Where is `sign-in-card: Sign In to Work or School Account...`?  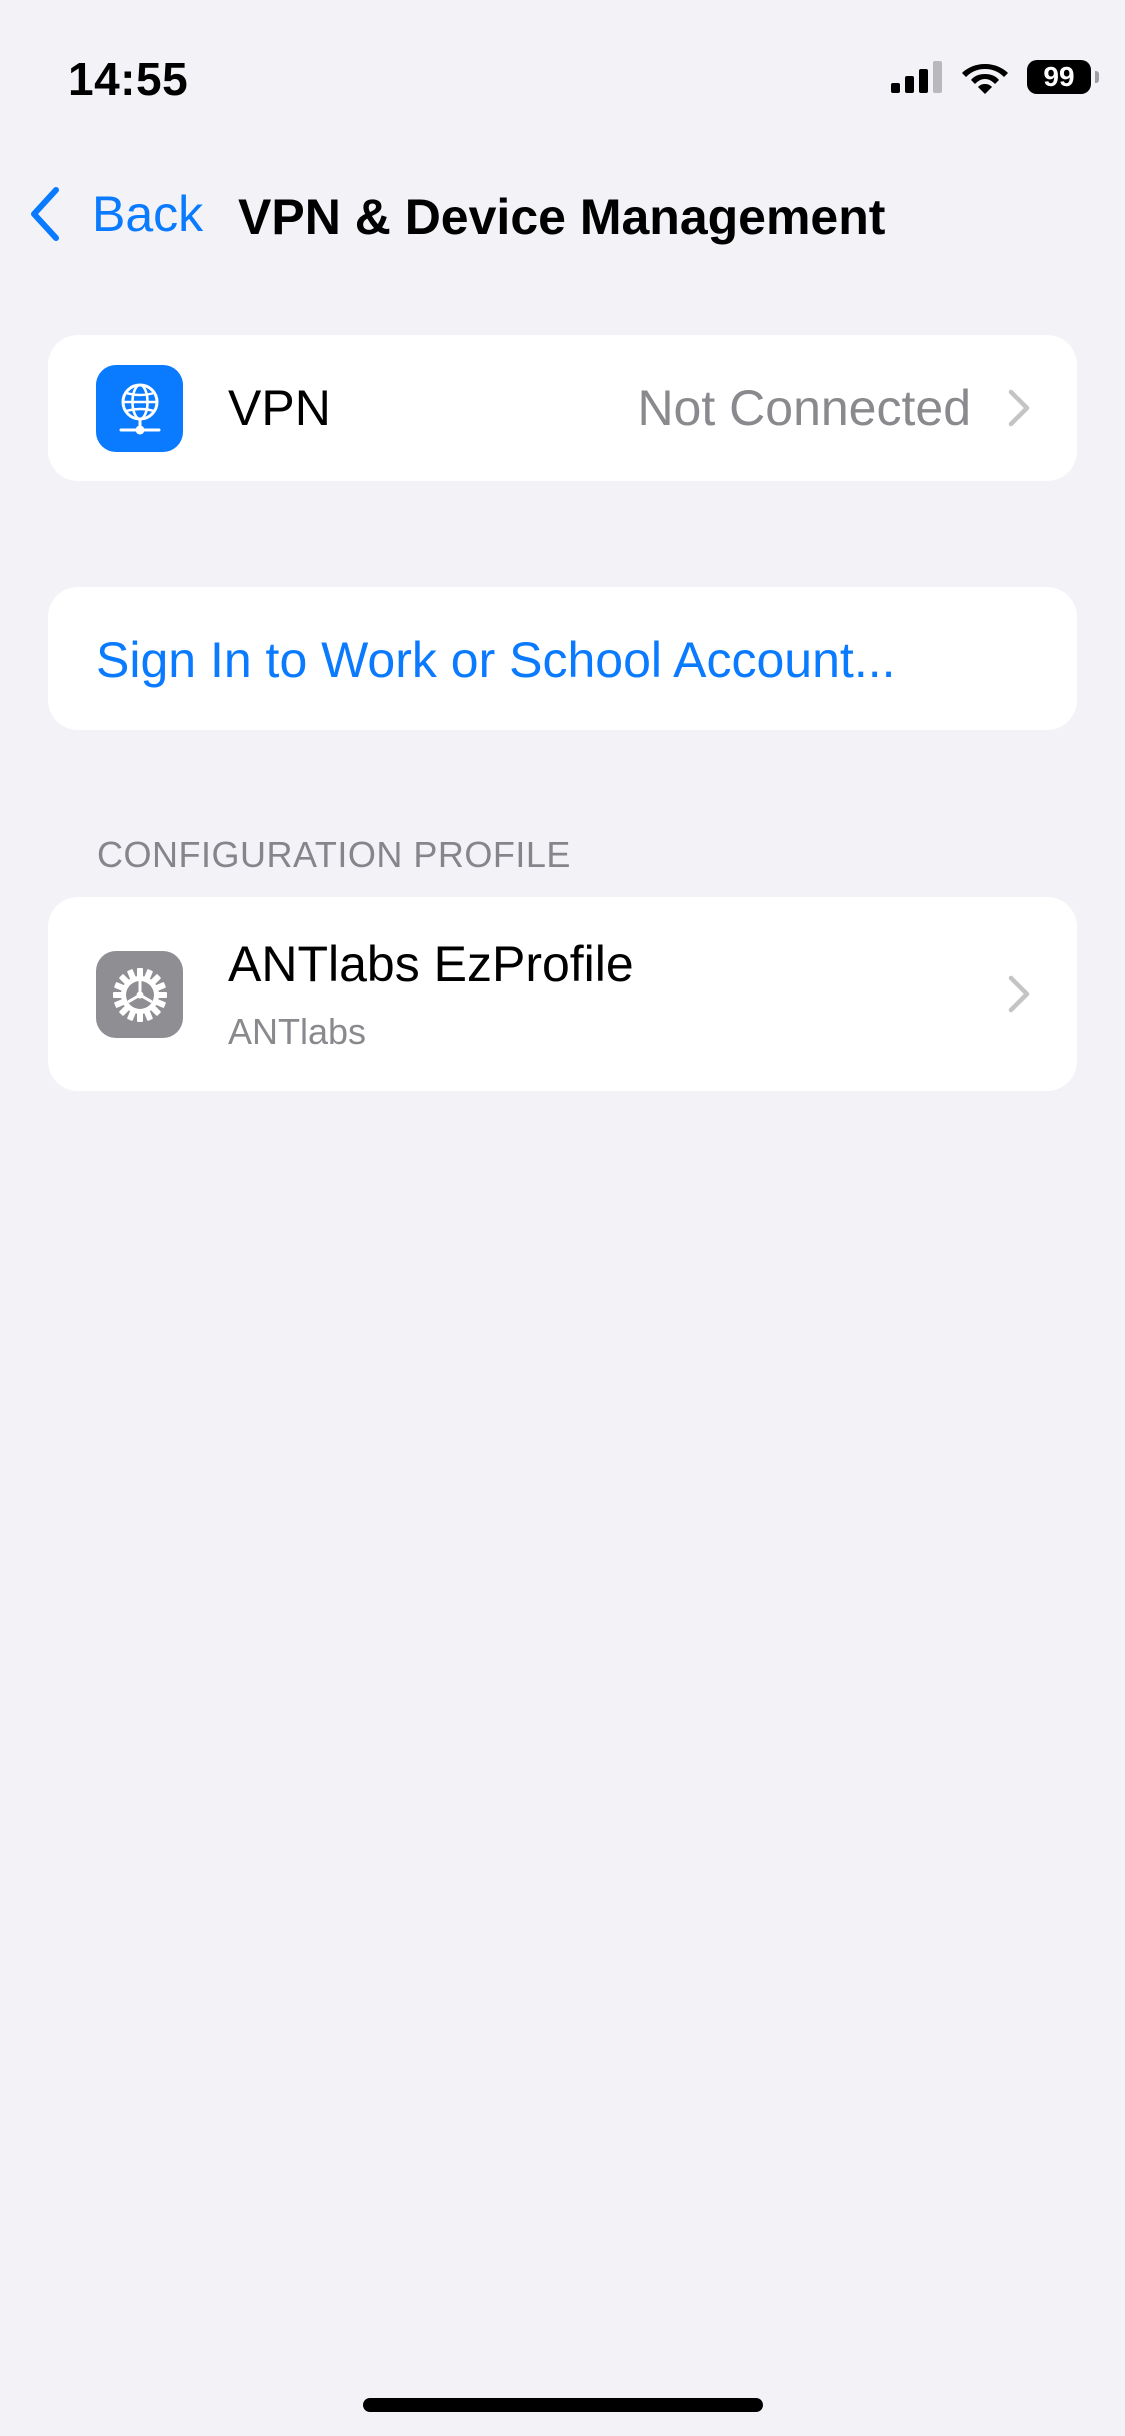
sign-in-card: Sign In to Work or School Account... is located at coordinates (562, 658).